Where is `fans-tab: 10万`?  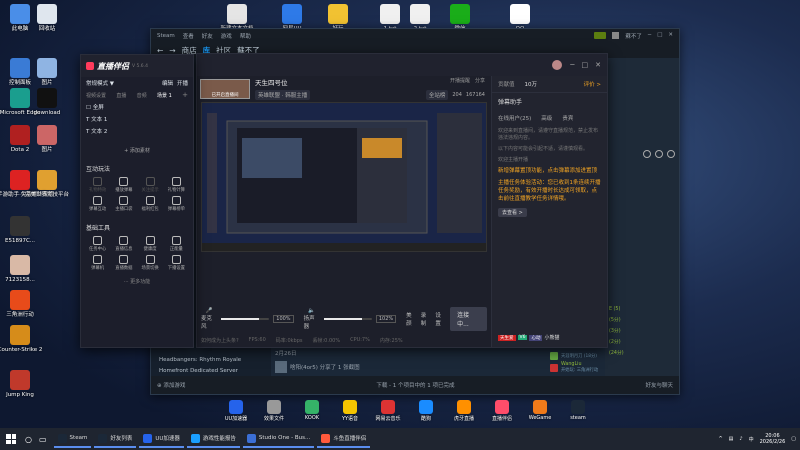
fans-tab: 10万 is located at coordinates (531, 84).